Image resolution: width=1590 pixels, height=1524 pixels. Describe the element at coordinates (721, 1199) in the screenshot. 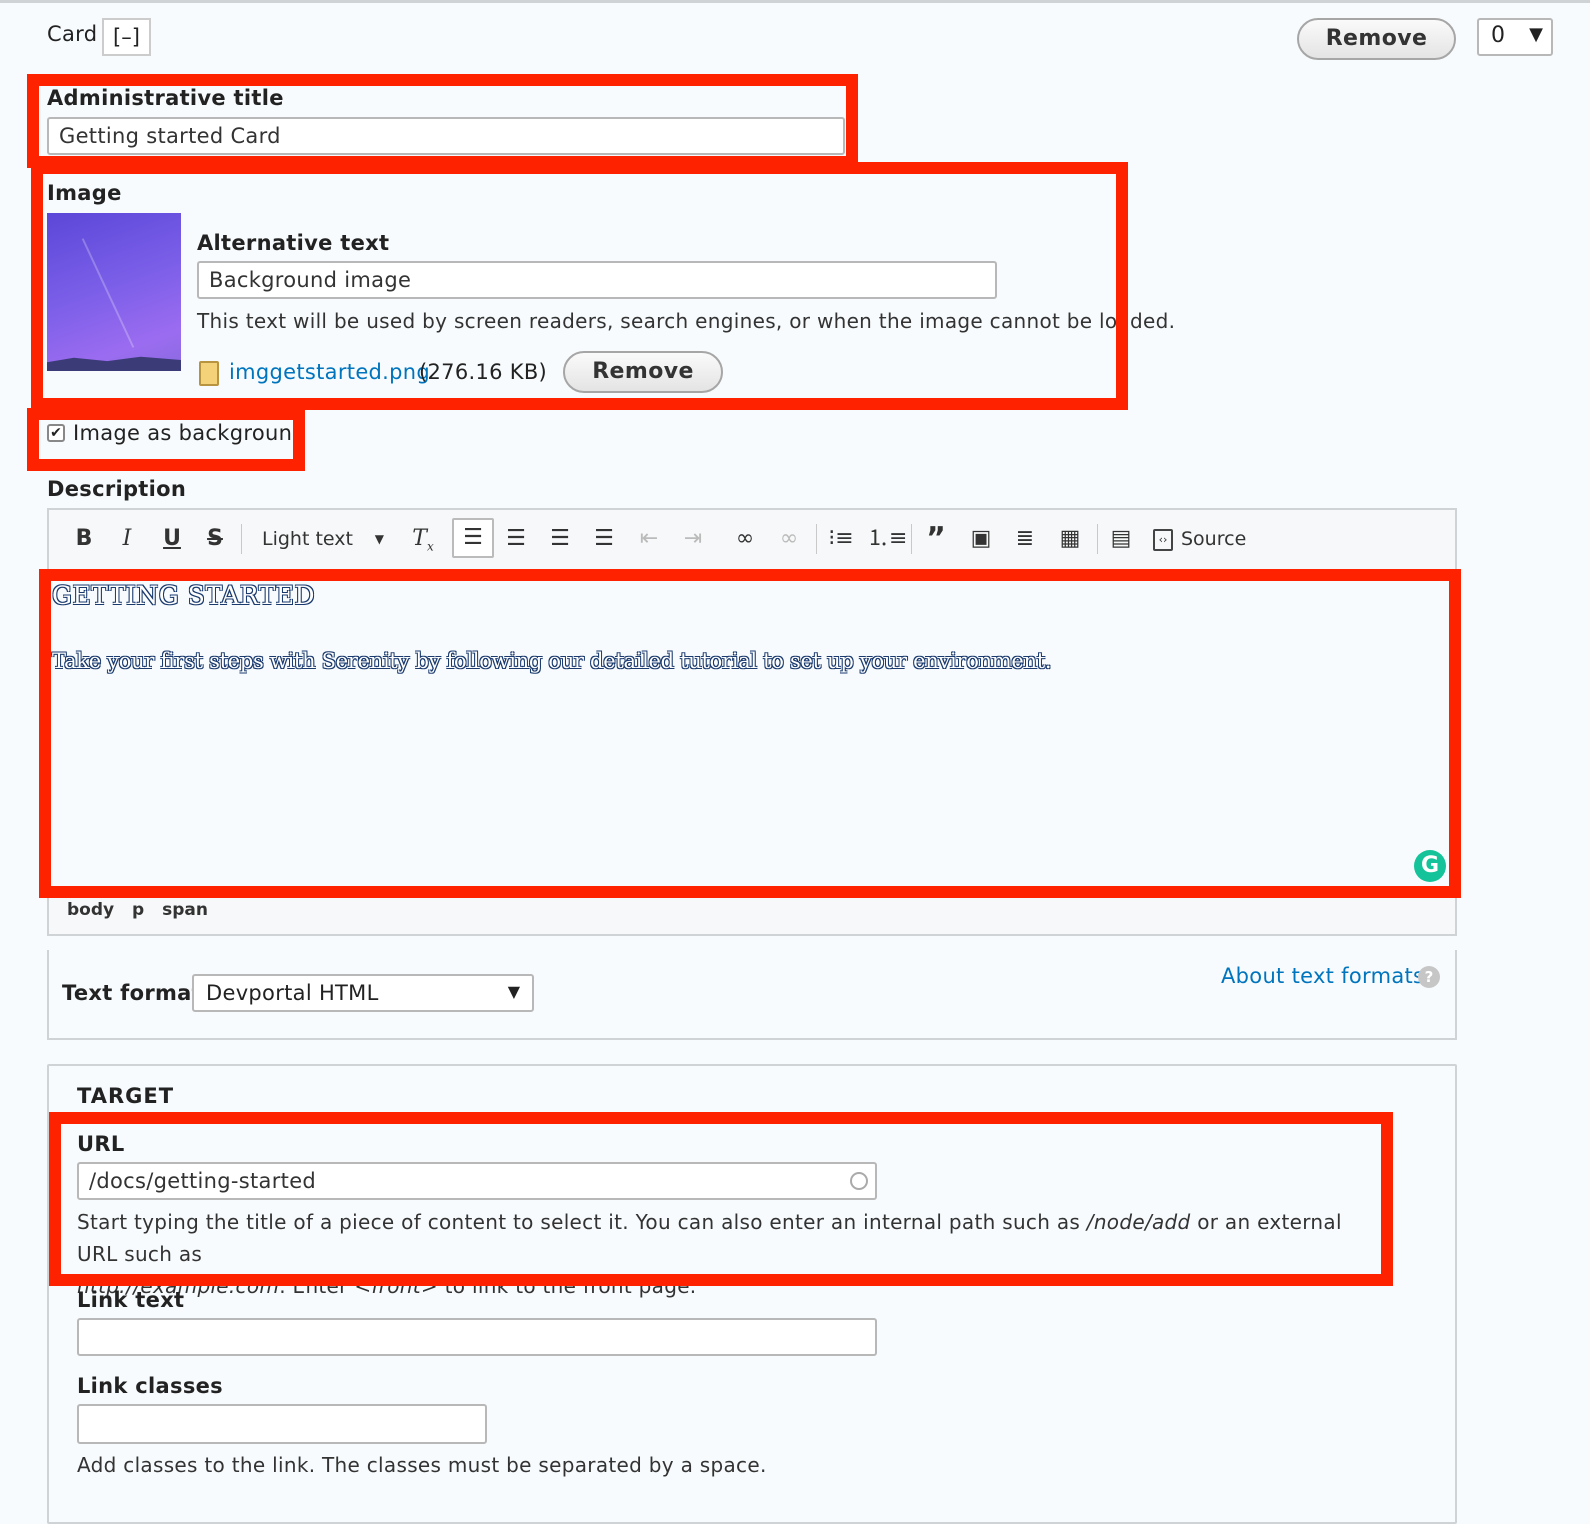

I see `highlight-url` at that location.